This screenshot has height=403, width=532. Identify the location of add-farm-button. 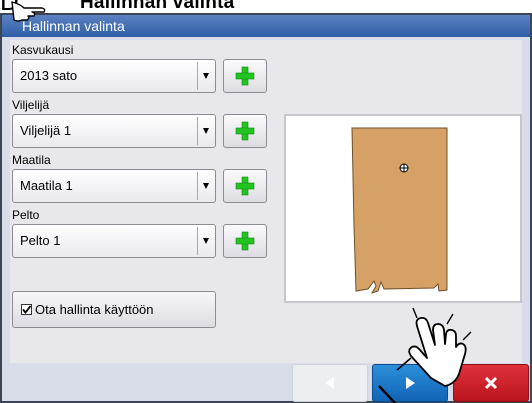
(245, 186).